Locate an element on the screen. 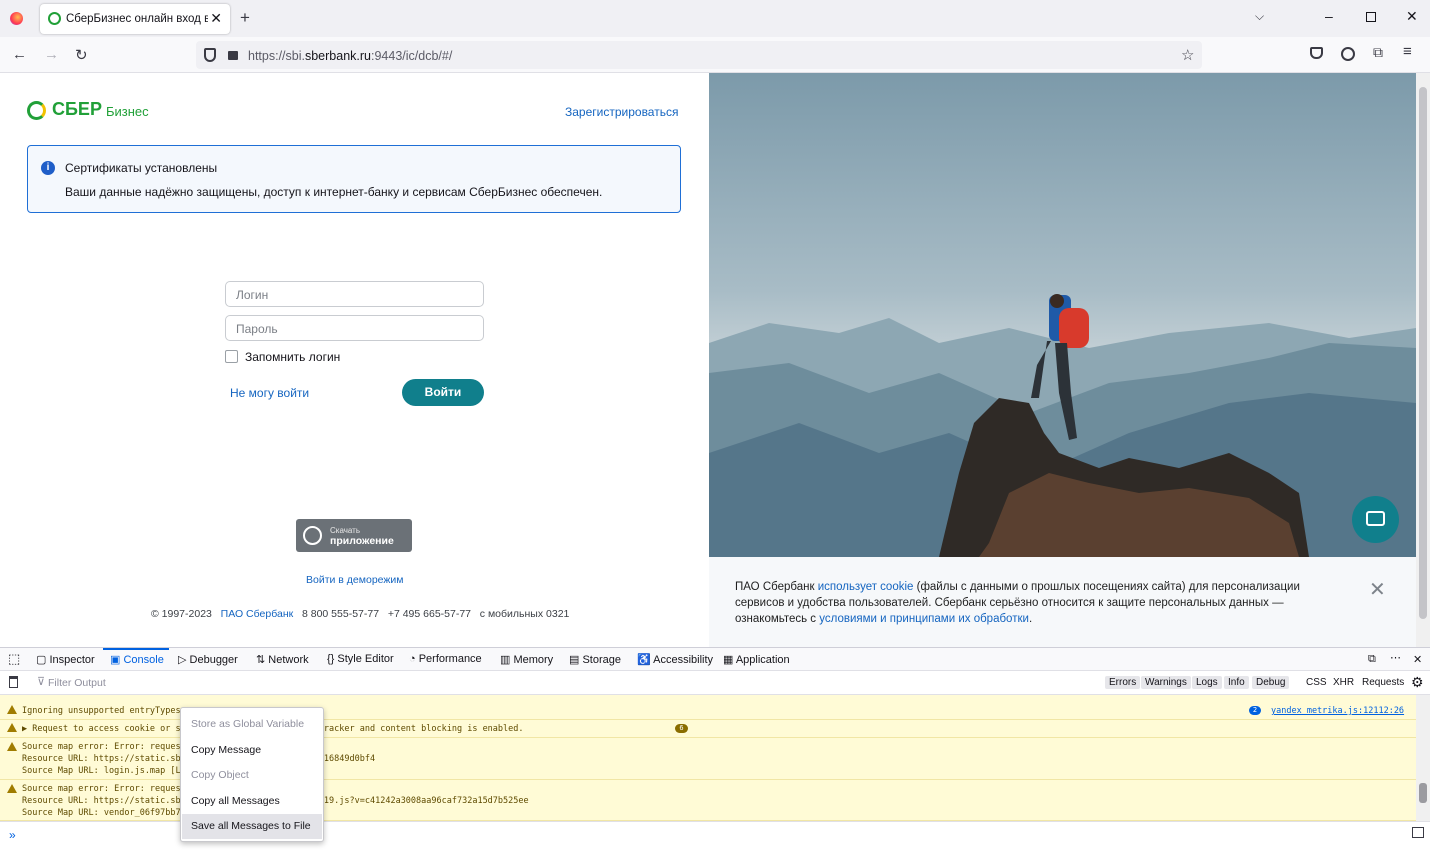 This screenshot has width=1430, height=854. close-window-icon: ✕ is located at coordinates (1412, 16).